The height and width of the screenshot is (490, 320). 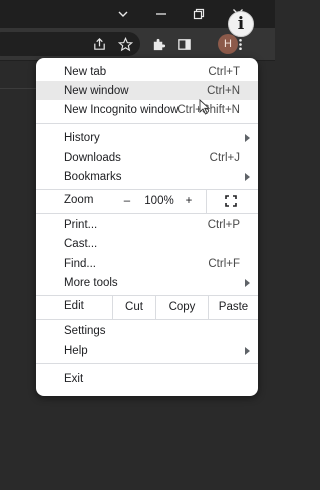 What do you see at coordinates (96, 90) in the screenshot?
I see `menu-label: New window` at bounding box center [96, 90].